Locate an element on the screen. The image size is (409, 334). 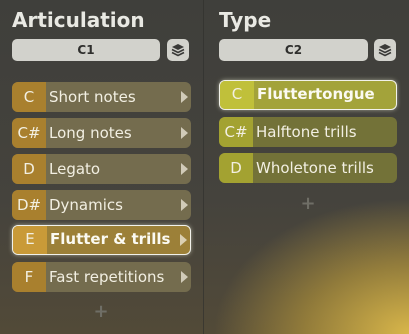
type-title: Type is located at coordinates (245, 20).